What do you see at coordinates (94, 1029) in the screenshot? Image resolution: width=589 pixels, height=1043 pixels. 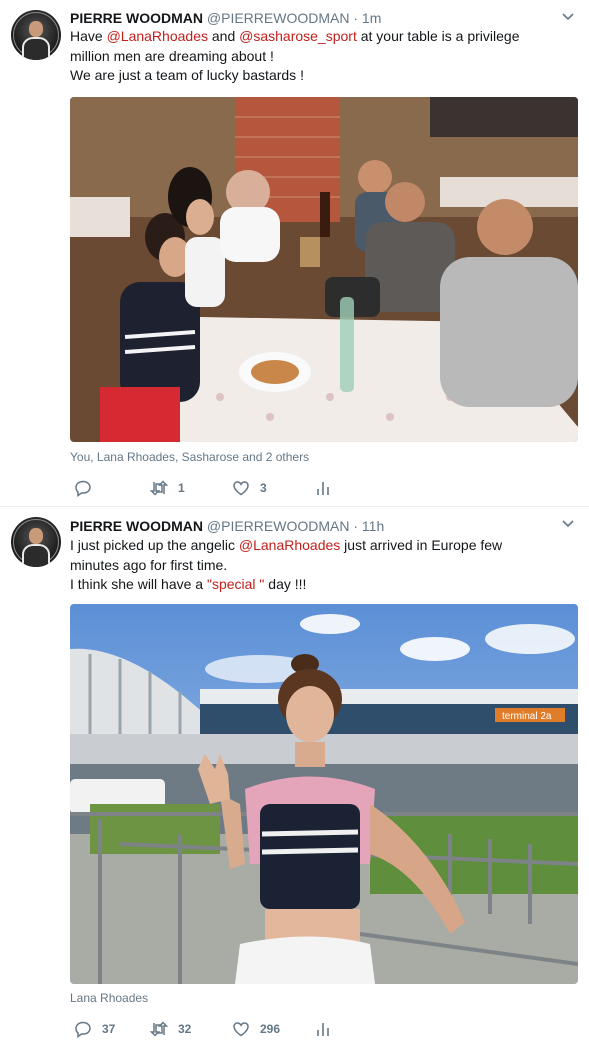 I see `reply-button: 37` at bounding box center [94, 1029].